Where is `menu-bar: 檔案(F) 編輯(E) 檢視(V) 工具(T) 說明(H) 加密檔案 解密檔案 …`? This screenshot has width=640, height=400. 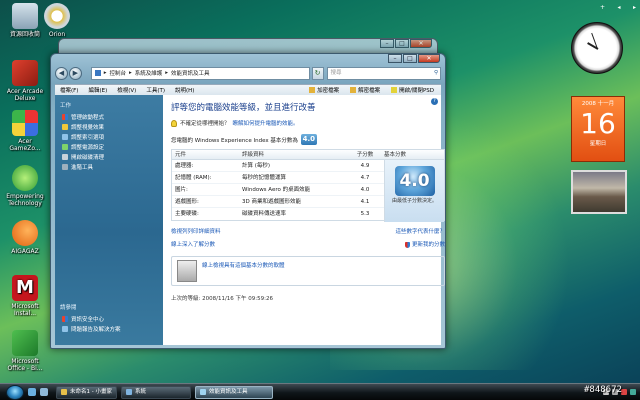
menu-bar: 檔案(F) 編輯(E) 檢視(V) 工具(T) 說明(H) 加密檔案 解密檔案 … is located at coordinates (248, 89).